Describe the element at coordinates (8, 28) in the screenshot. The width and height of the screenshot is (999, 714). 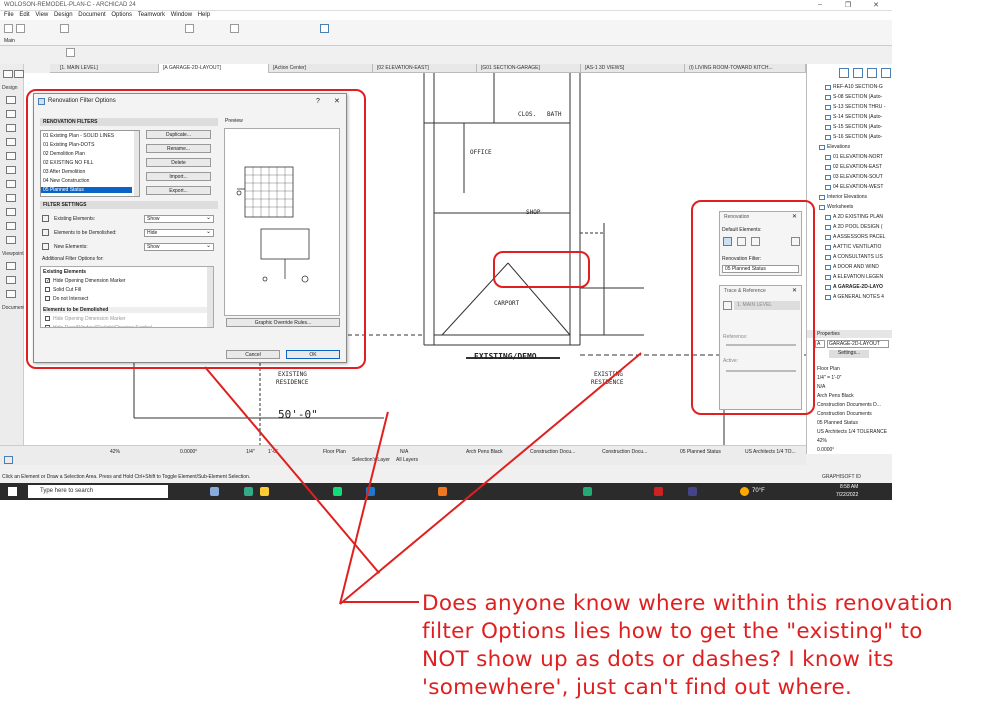
I see `undo-icon` at that location.